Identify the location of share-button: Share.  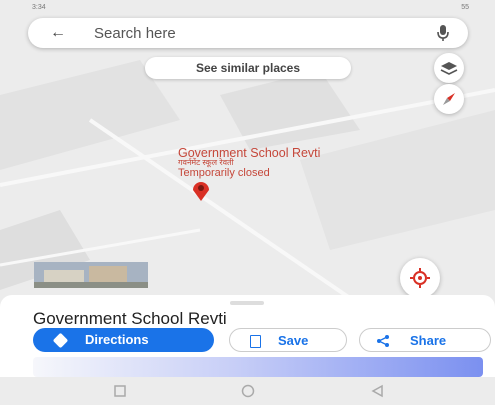
(425, 340).